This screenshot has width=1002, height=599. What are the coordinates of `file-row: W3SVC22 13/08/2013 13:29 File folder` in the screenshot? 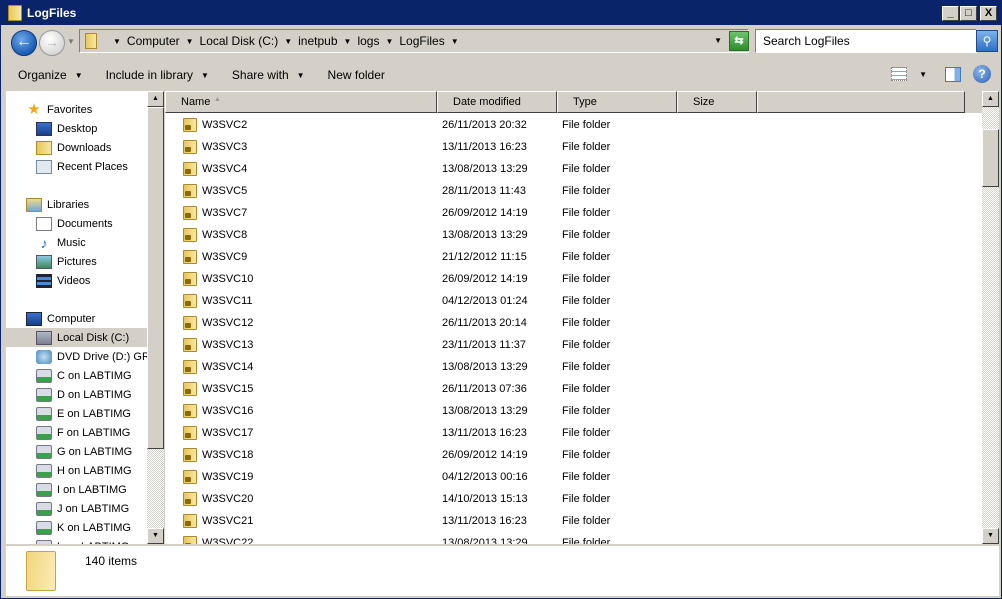 It's located at (573, 538).